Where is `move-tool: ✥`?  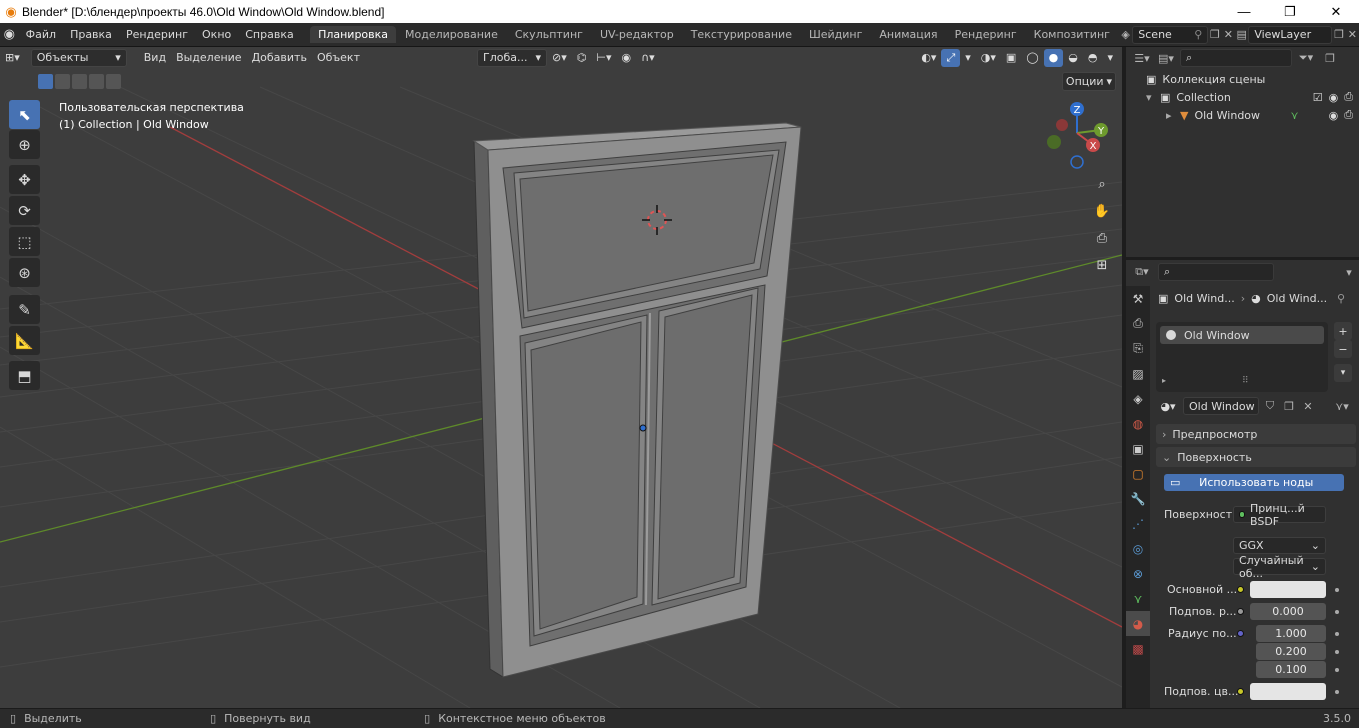
move-tool: ✥ is located at coordinates (24, 179).